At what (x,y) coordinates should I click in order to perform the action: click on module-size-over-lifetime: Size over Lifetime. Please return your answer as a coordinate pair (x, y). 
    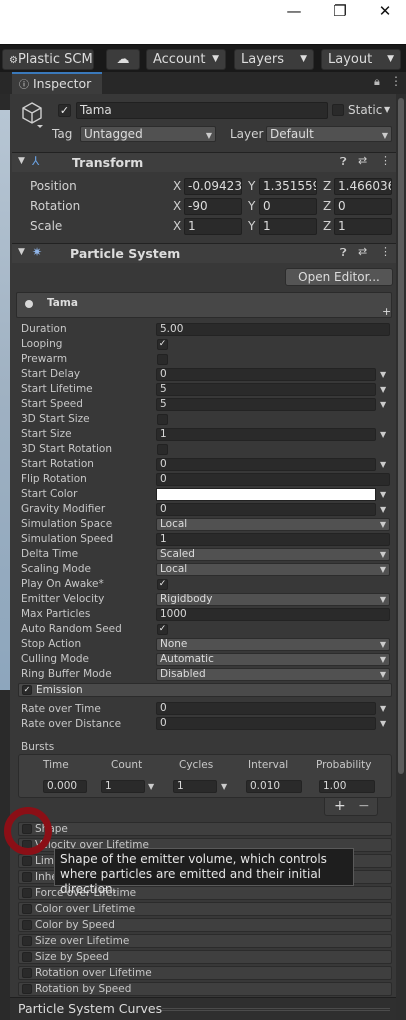
    Looking at the image, I should click on (205, 941).